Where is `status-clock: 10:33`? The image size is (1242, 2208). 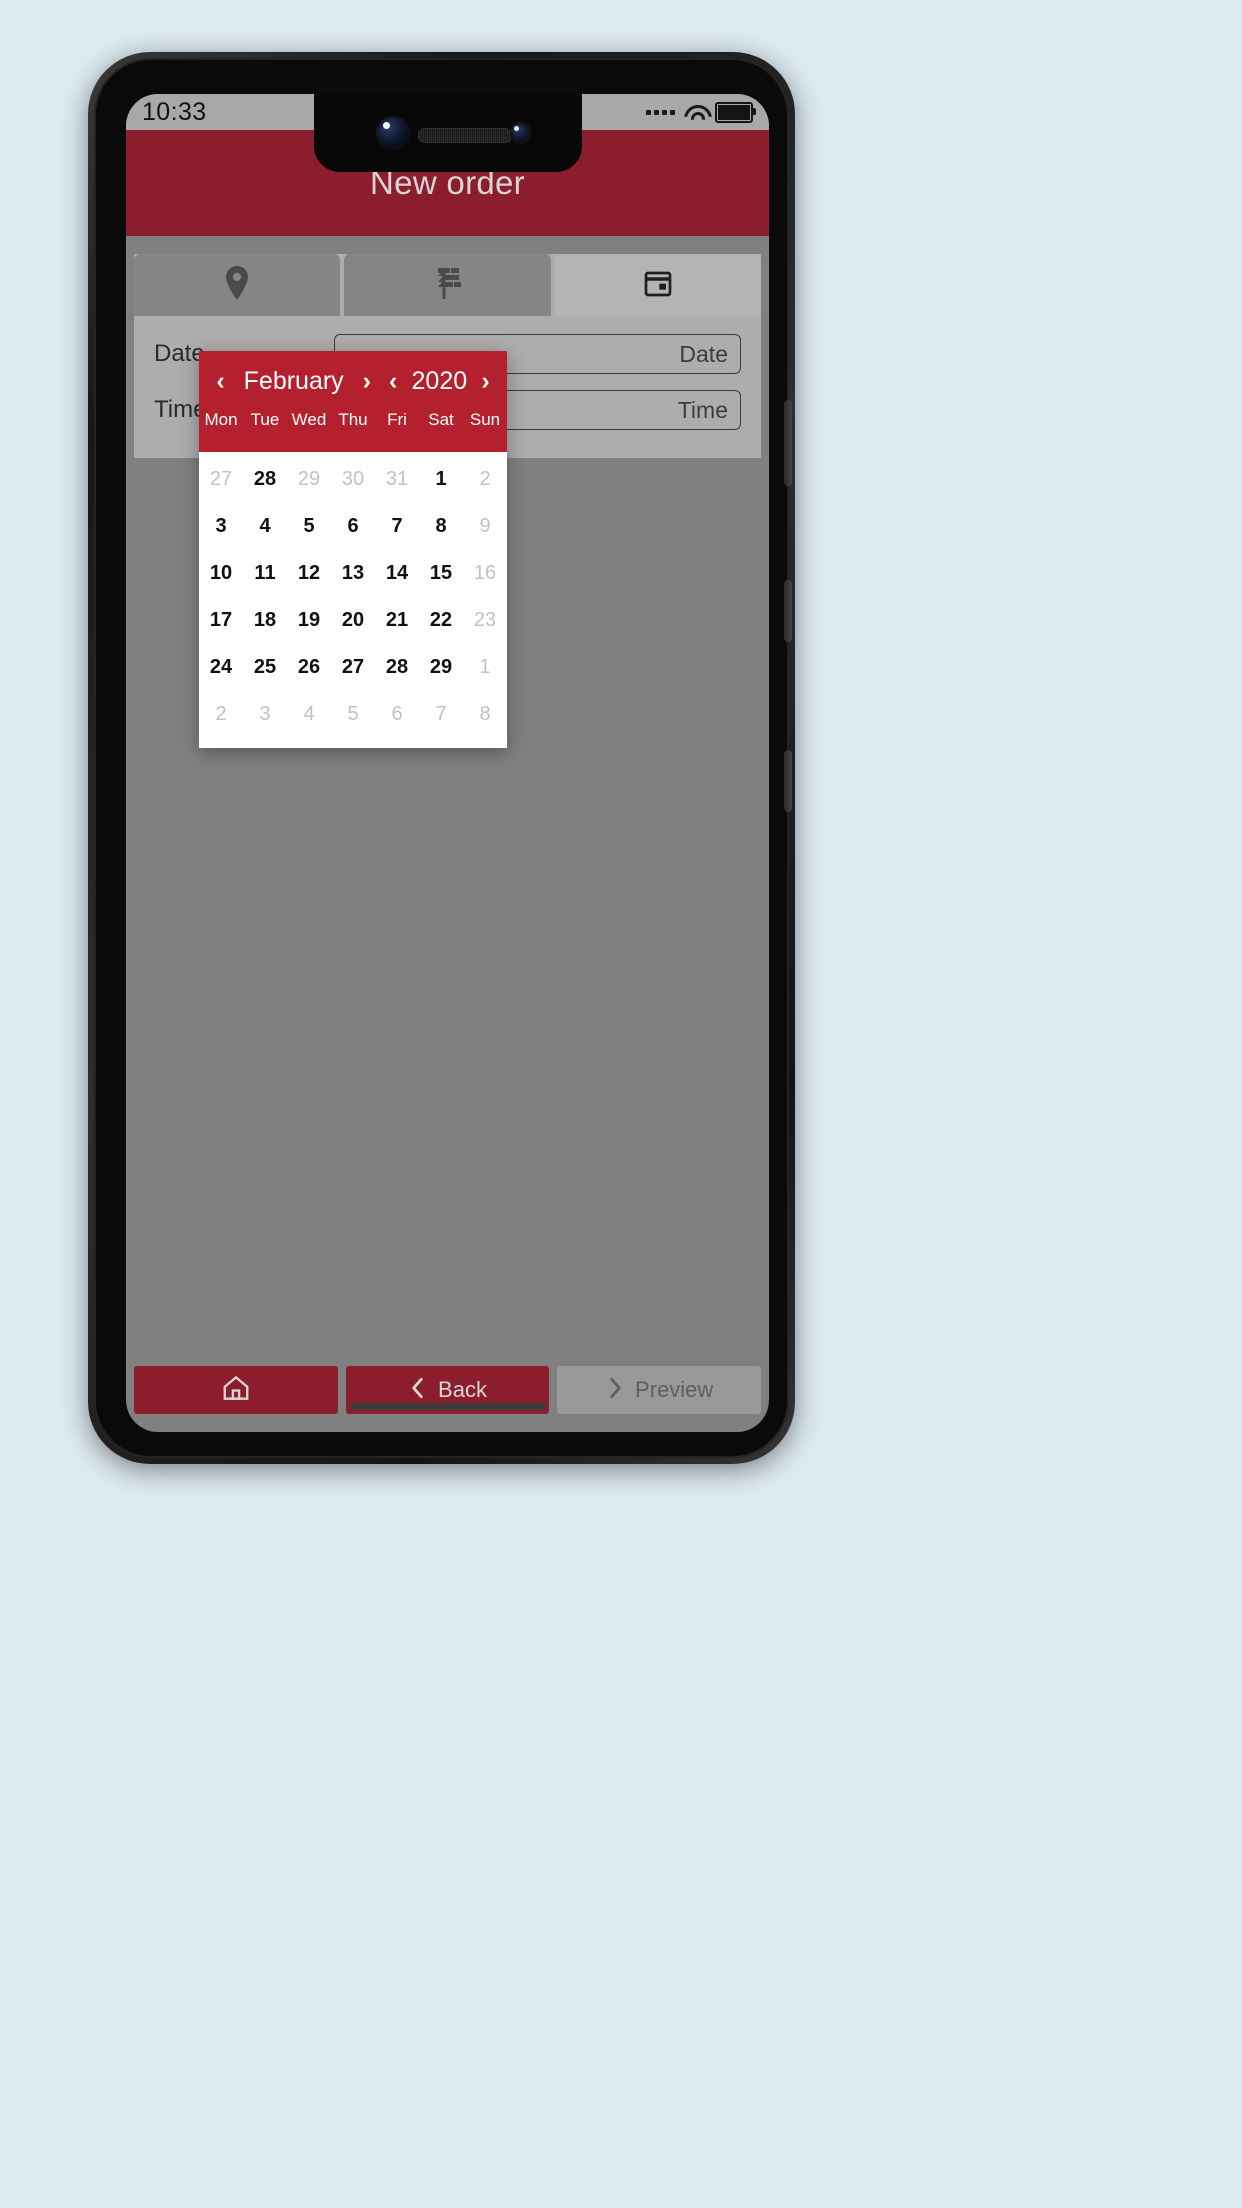
status-clock: 10:33 is located at coordinates (174, 111).